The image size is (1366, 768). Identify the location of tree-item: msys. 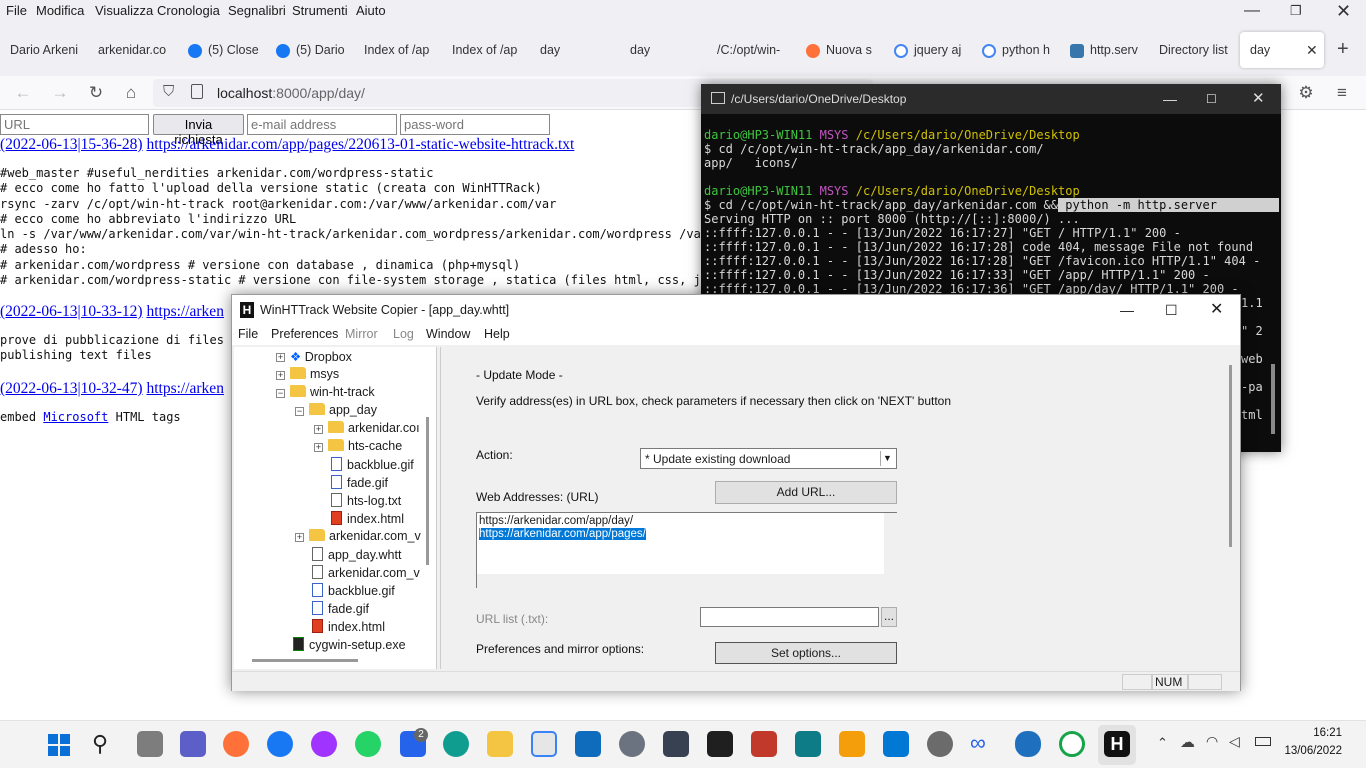
(314, 374).